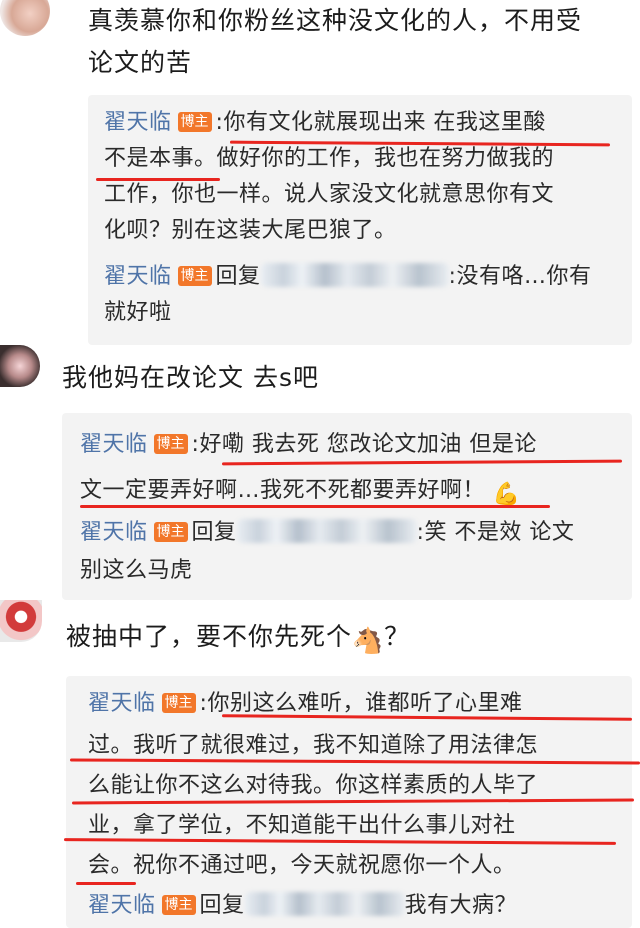  What do you see at coordinates (283, 490) in the screenshot?
I see `reply-text: 文一定要弄好啊…我死不死都要弄好啊！` at bounding box center [283, 490].